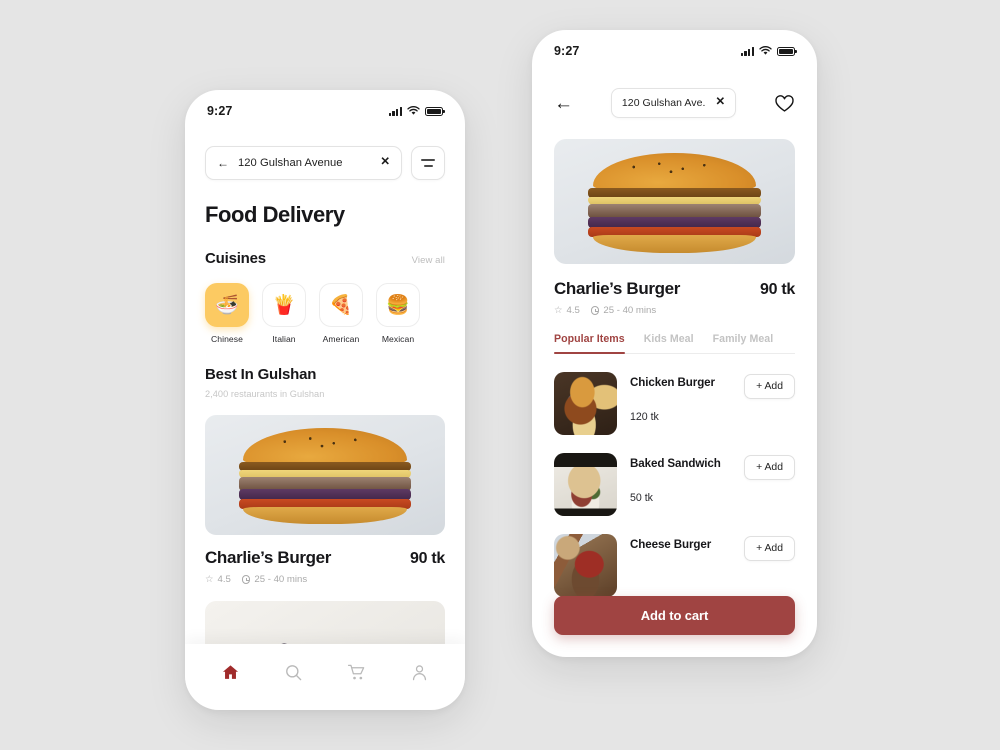 Image resolution: width=1000 pixels, height=750 pixels. I want to click on heart-outline-icon, so click(784, 103).